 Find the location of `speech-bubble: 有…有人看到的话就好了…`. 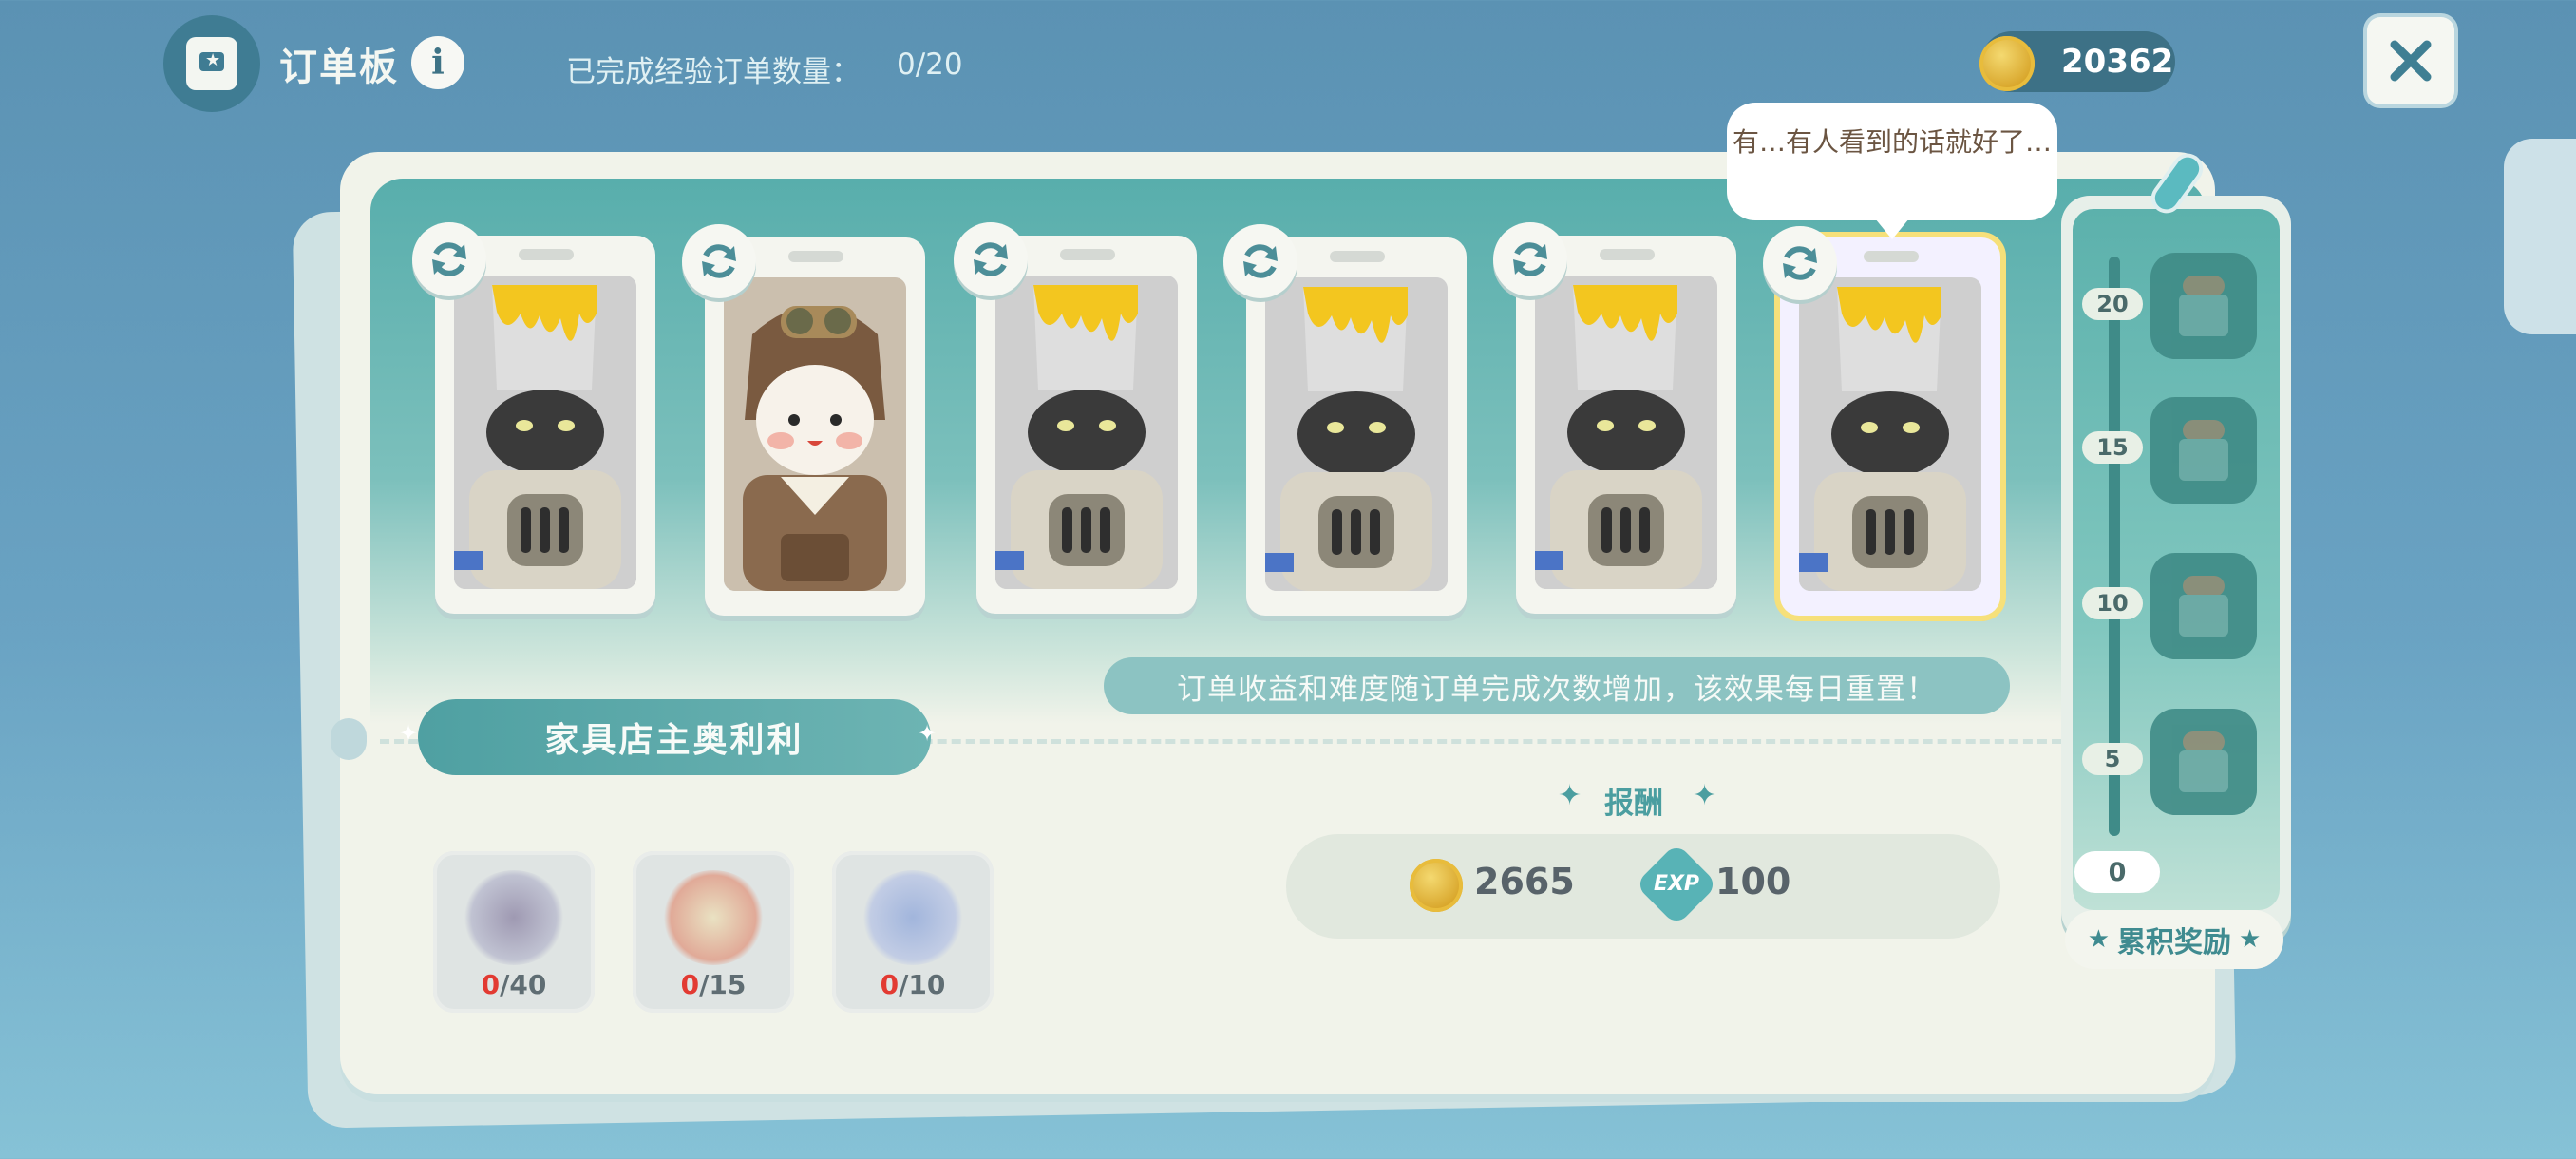

speech-bubble: 有…有人看到的话就好了… is located at coordinates (1892, 171).